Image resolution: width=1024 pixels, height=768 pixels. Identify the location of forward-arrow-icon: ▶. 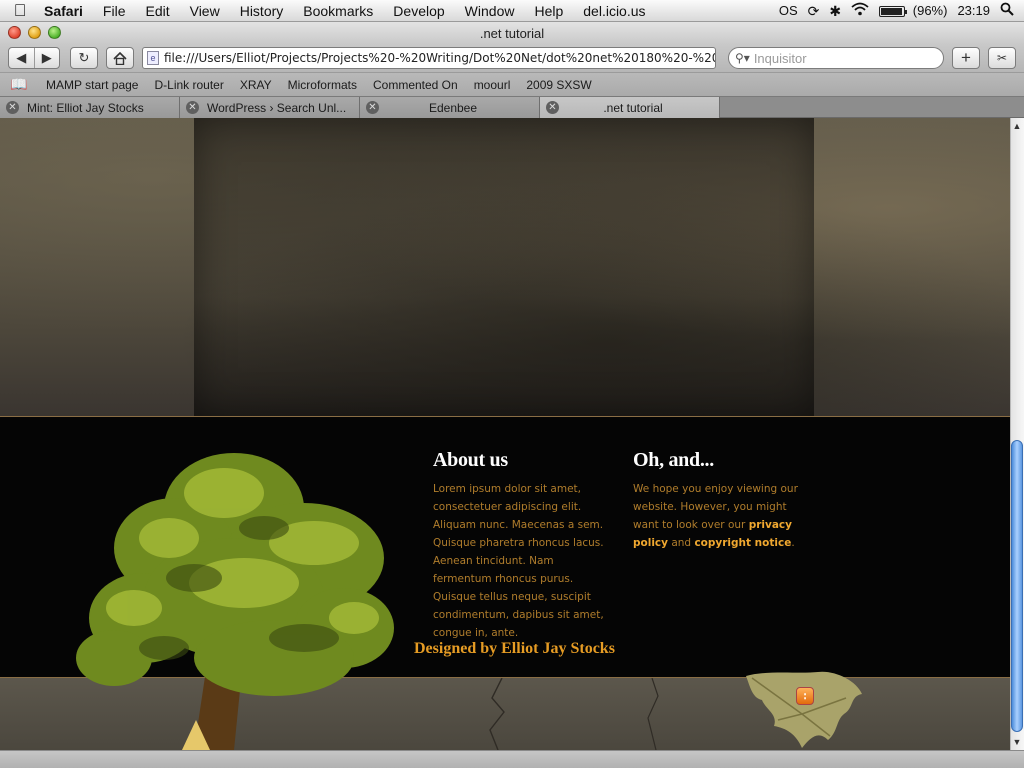
(46, 58).